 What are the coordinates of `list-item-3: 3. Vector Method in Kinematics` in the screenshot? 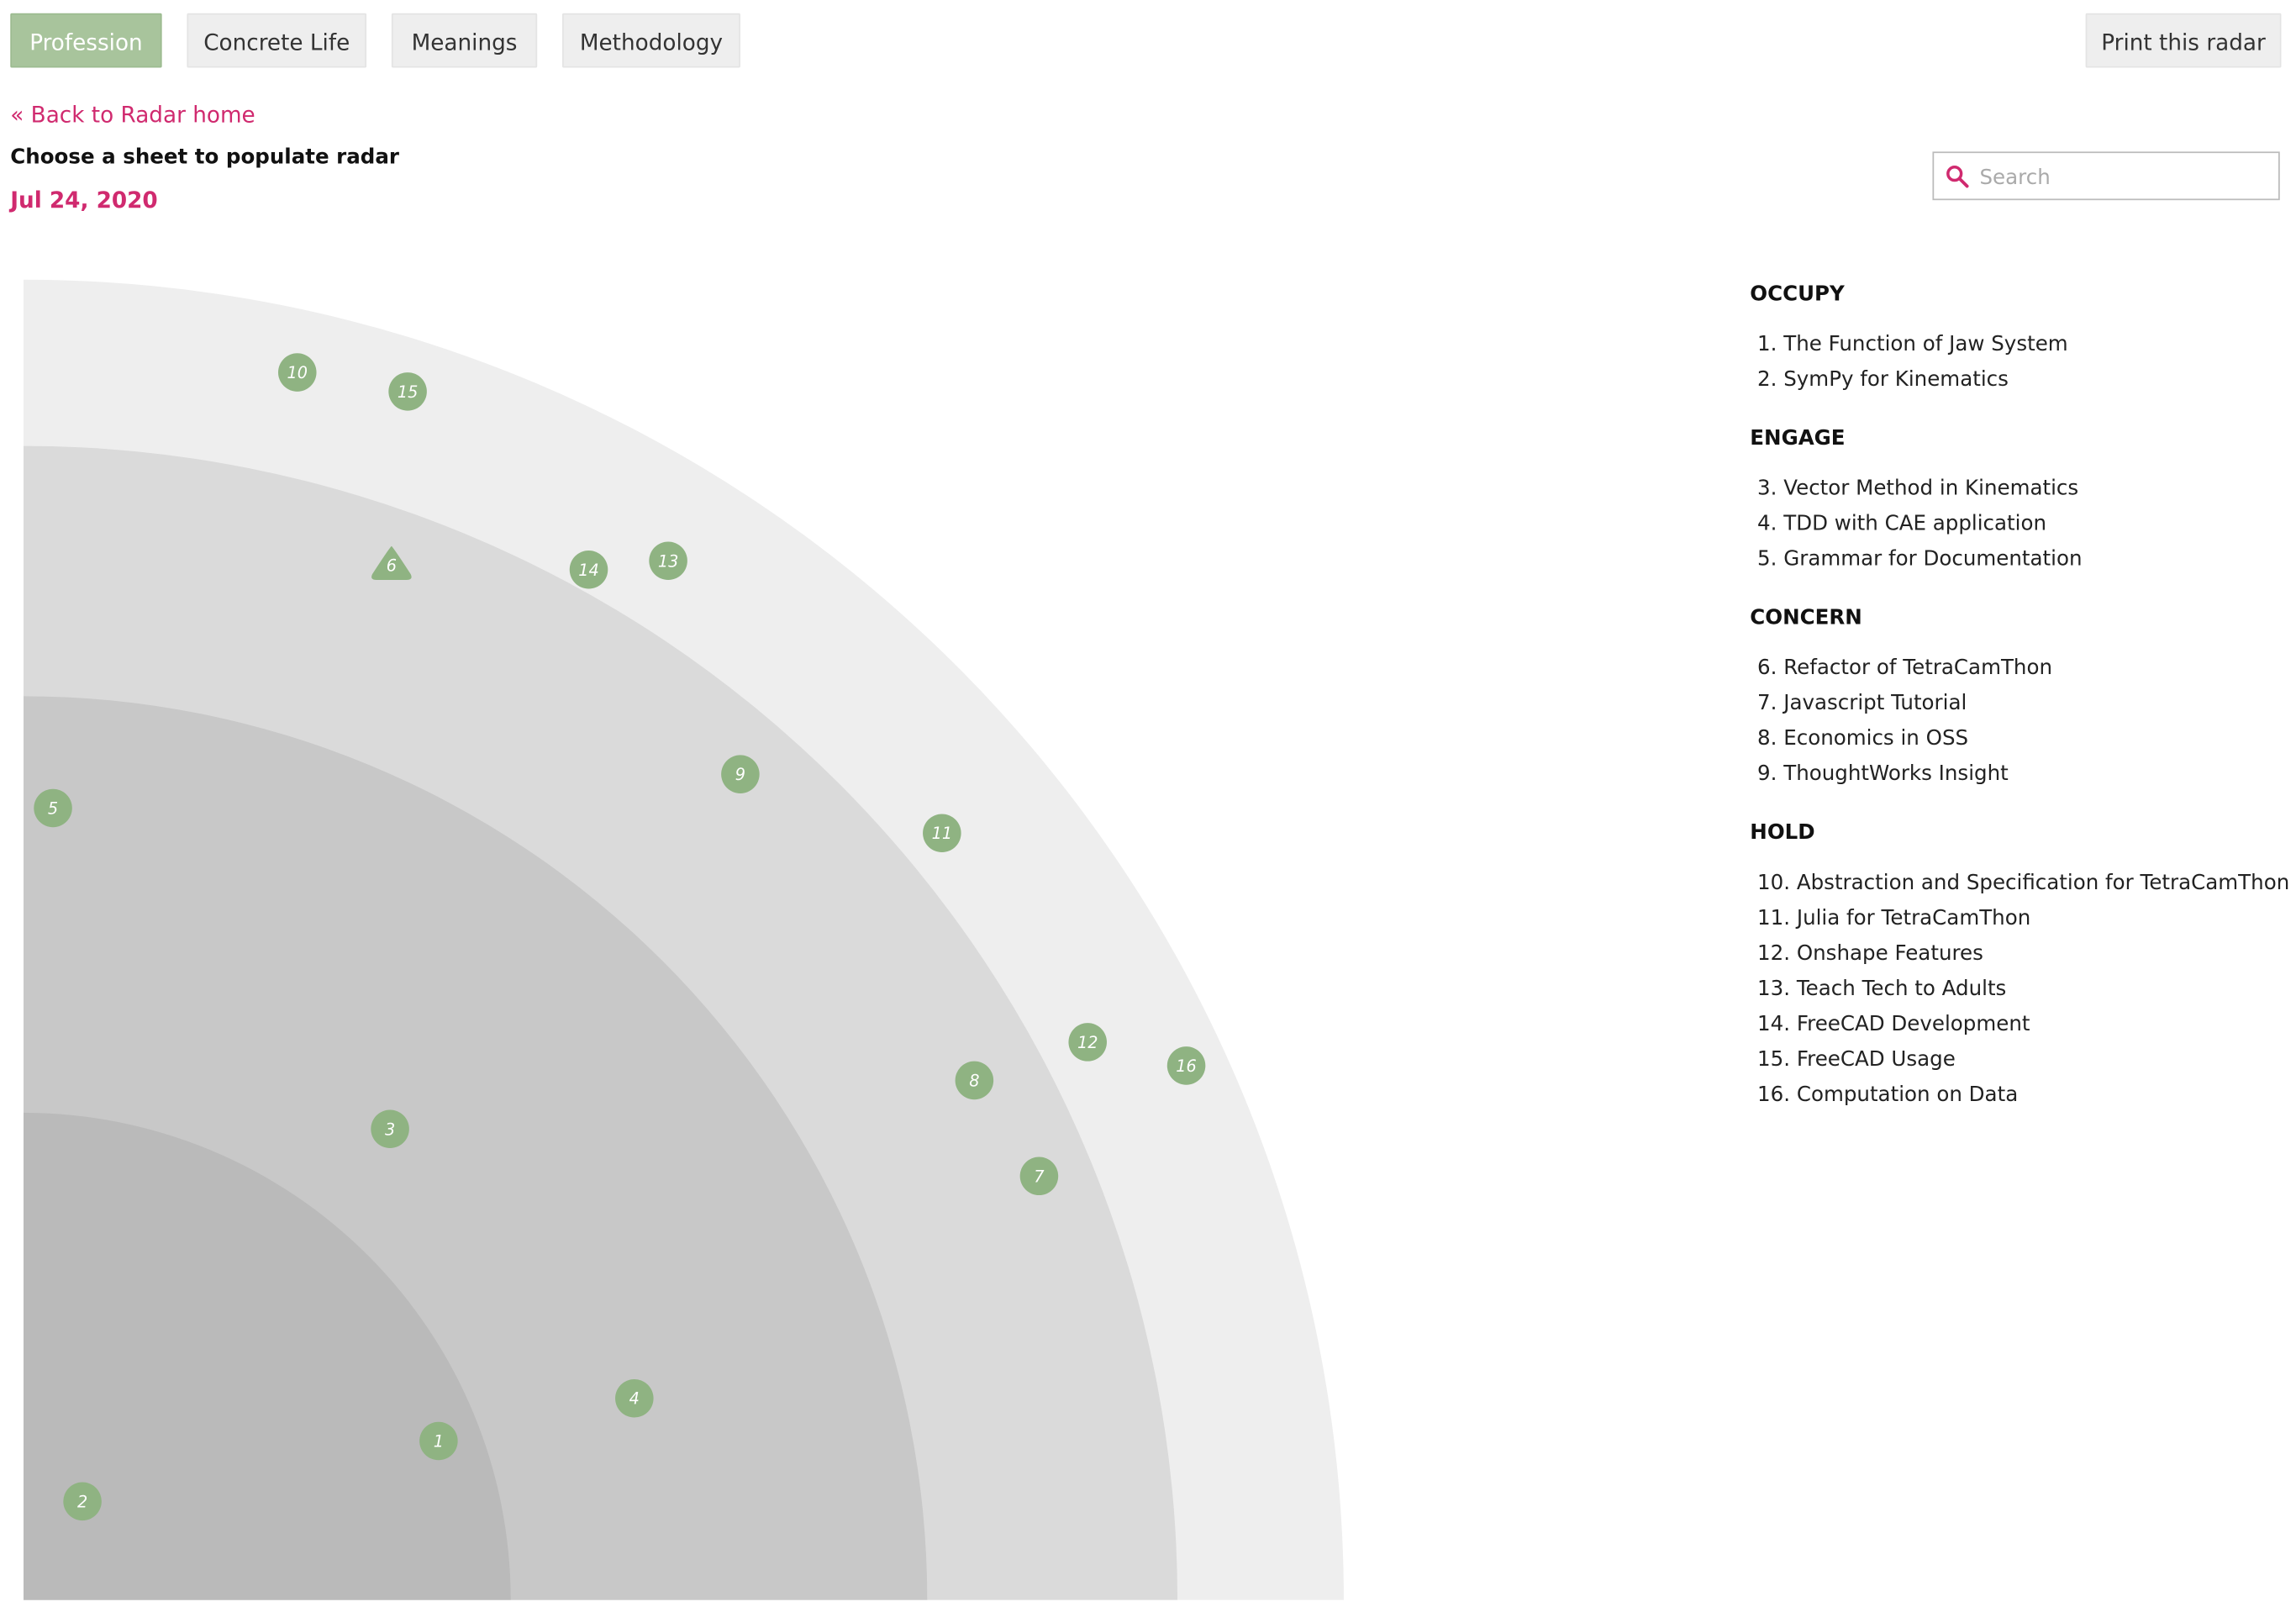 It's located at (2022, 488).